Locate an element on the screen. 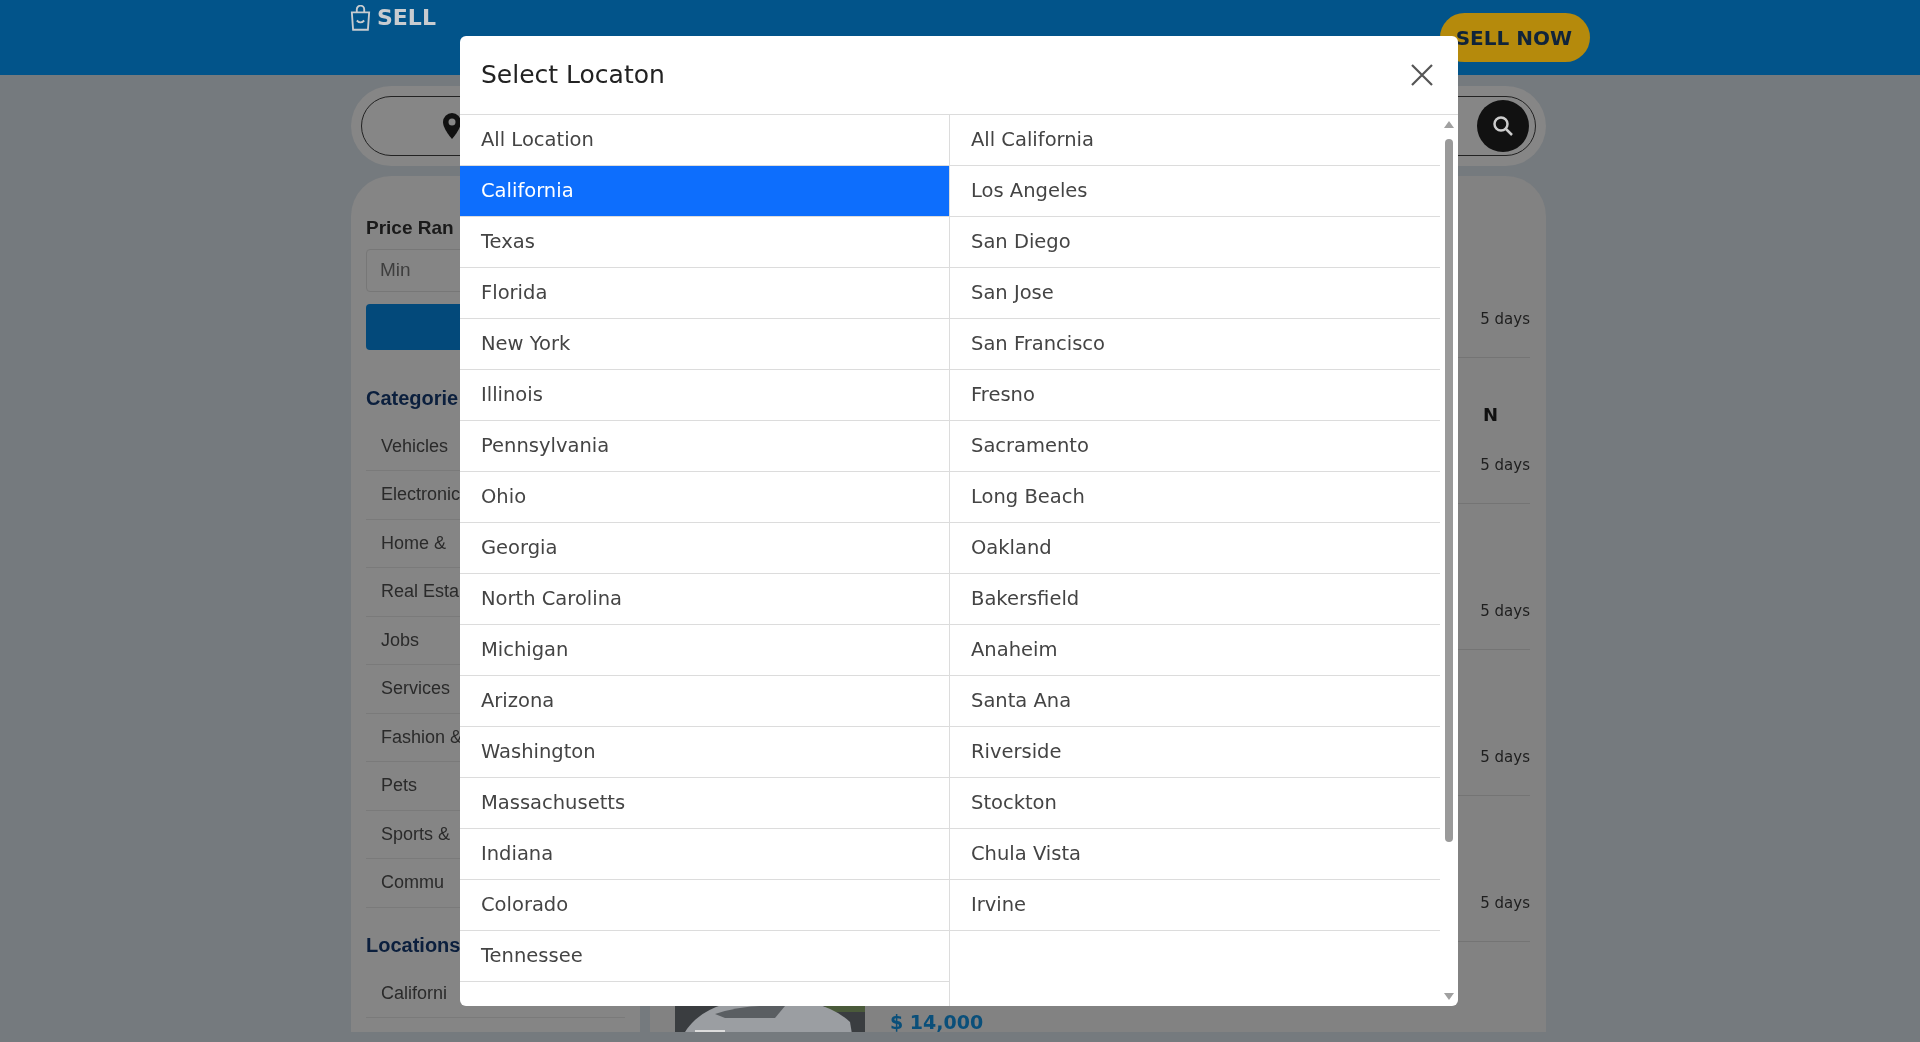 The height and width of the screenshot is (1042, 1920). dialog-title: Select Locaton is located at coordinates (573, 75).